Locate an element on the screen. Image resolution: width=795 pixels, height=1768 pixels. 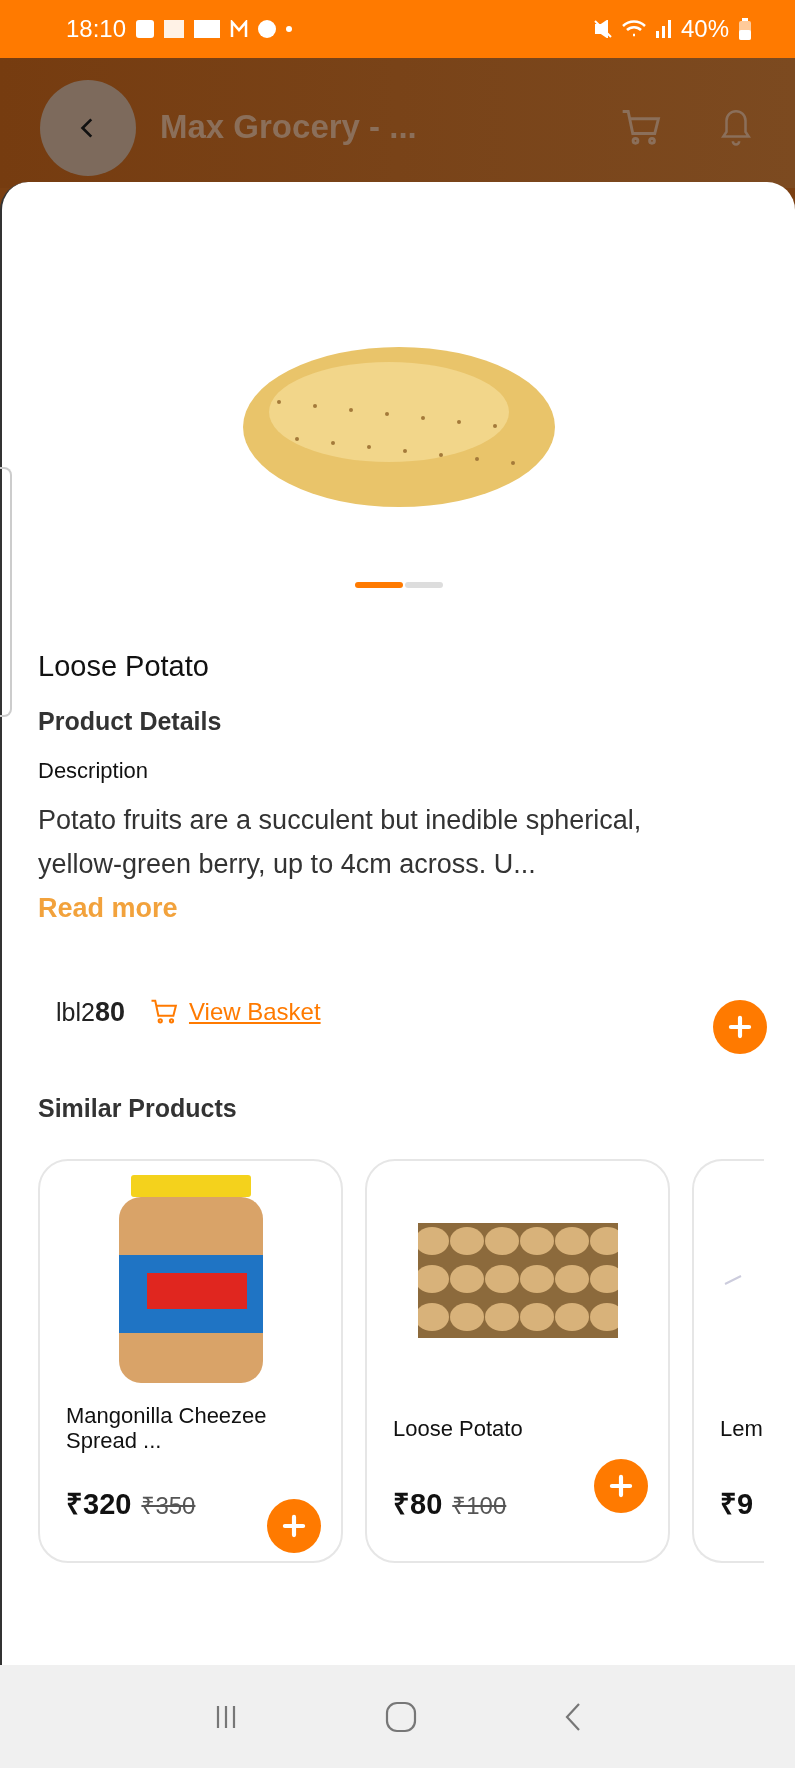
product-price: ₹9 is located at coordinates (737, 1504).